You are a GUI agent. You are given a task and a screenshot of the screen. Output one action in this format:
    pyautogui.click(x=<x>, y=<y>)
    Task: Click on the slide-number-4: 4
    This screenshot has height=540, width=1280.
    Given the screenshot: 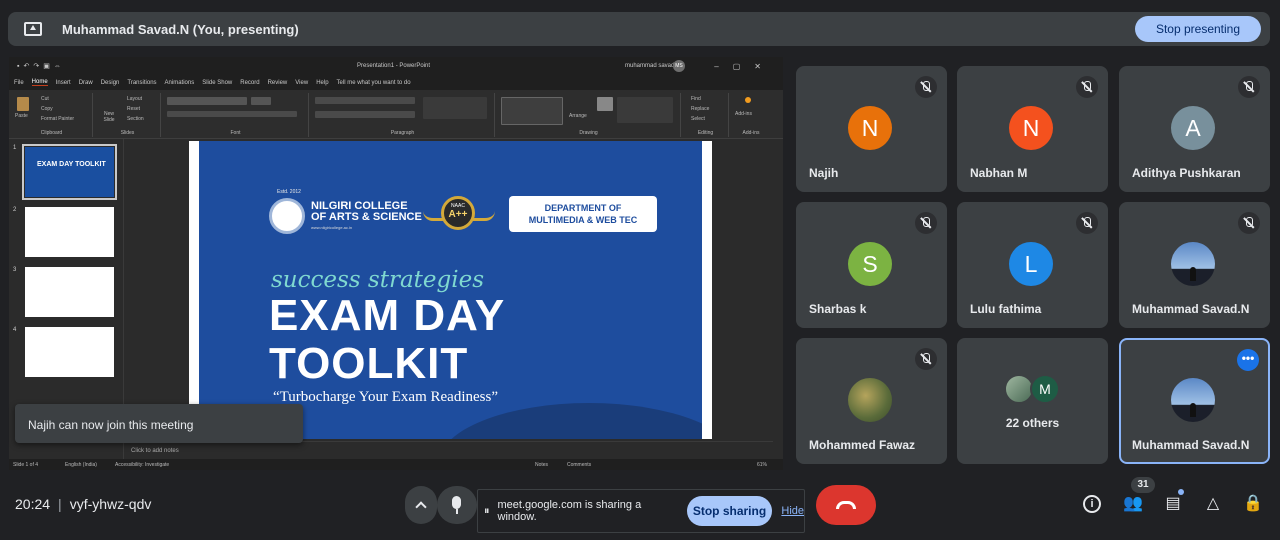 What is the action you would take?
    pyautogui.click(x=15, y=330)
    